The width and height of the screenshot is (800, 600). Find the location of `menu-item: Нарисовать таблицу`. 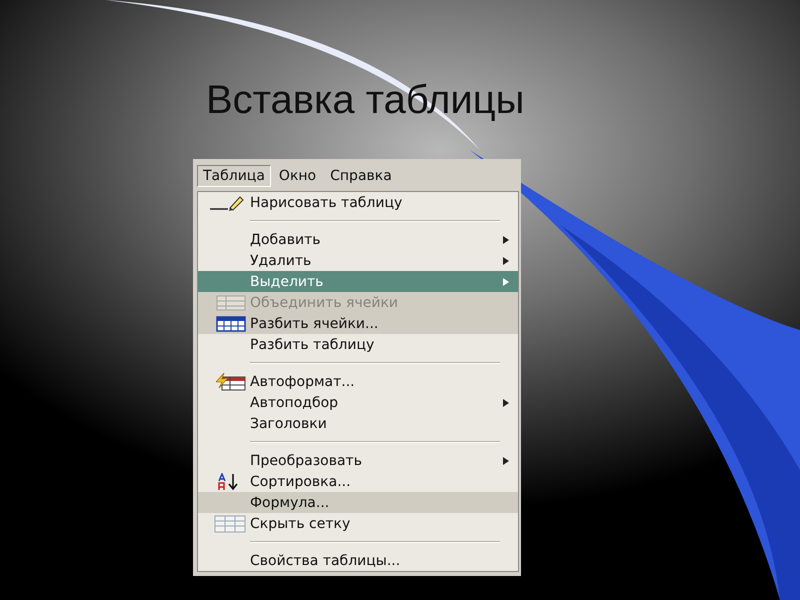

menu-item: Нарисовать таблицу is located at coordinates (358, 202).